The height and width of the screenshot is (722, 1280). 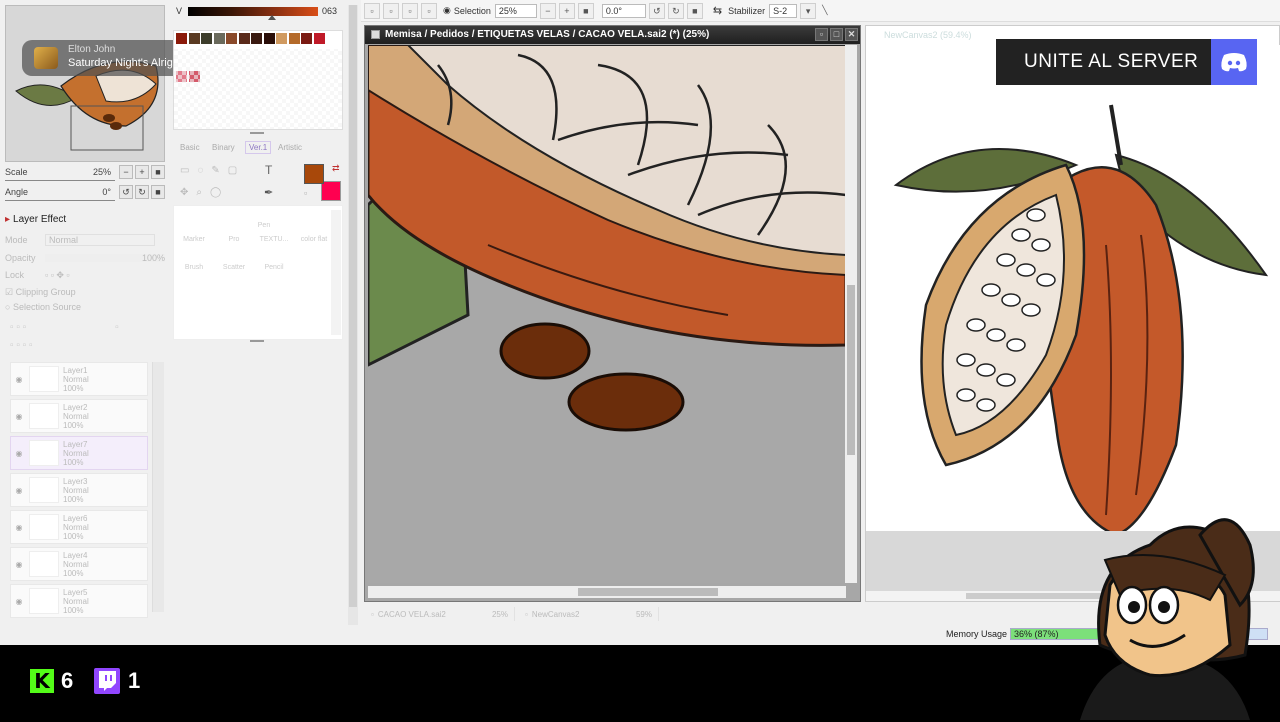 What do you see at coordinates (372, 10) in the screenshot?
I see `toolbar-button-1: ▫` at bounding box center [372, 10].